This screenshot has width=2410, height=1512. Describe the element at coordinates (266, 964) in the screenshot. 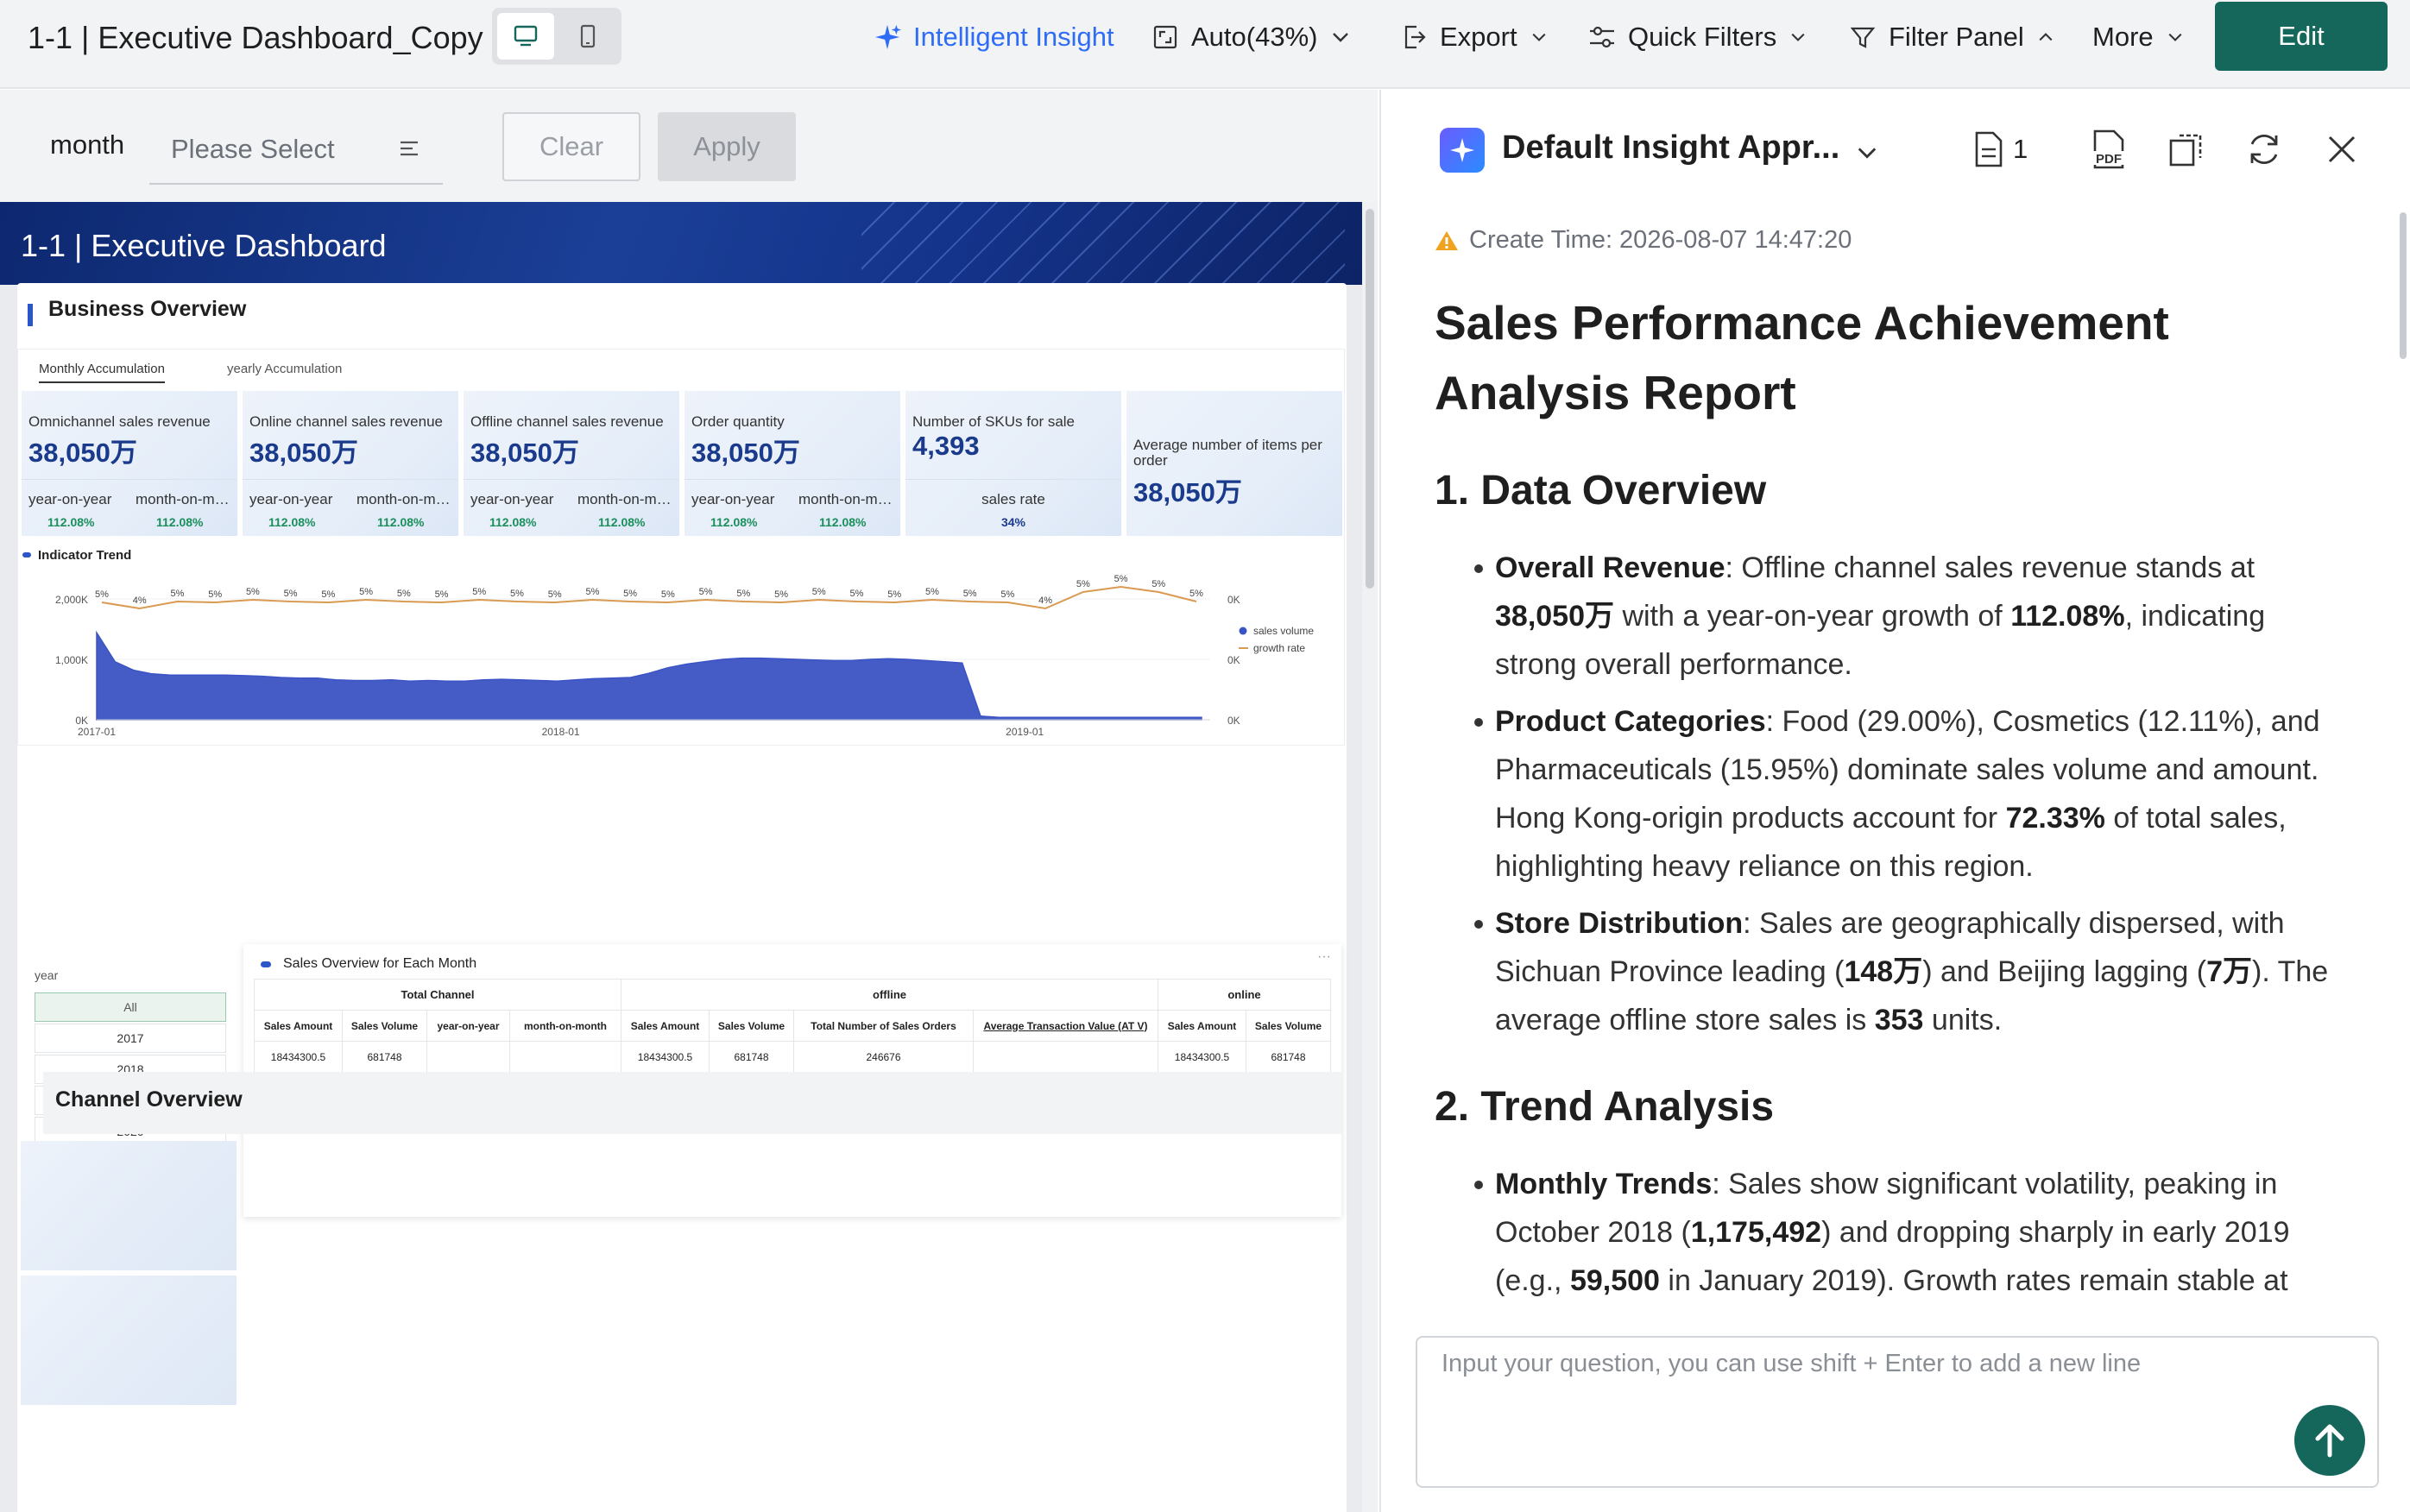

I see `legend-dot` at that location.